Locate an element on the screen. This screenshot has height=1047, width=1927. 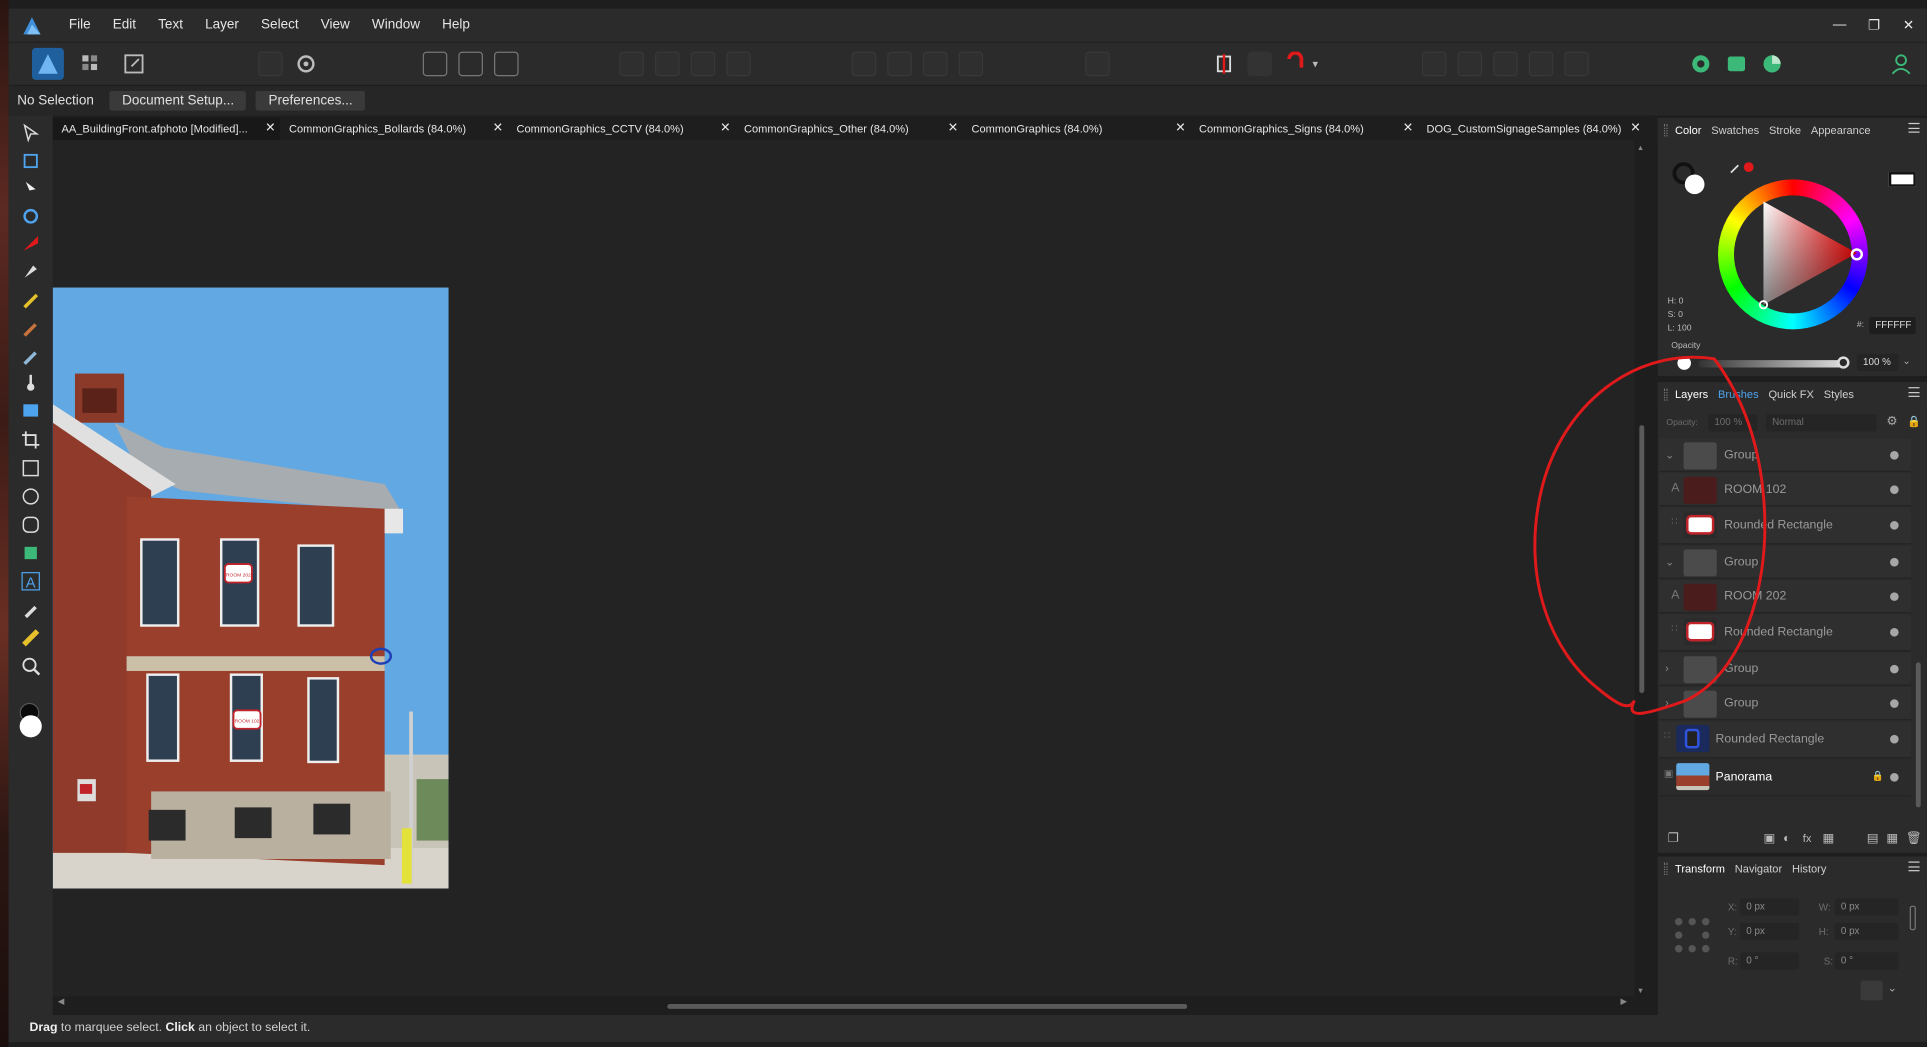
tab-layers: Layers is located at coordinates (1691, 394).